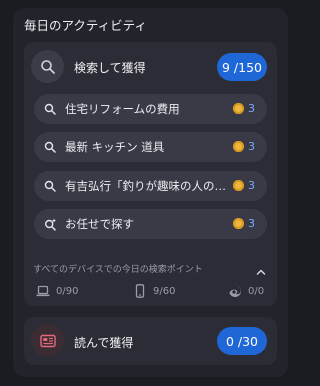 This screenshot has width=320, height=386. I want to click on search-item-text: 最新 キッチン 道具, so click(115, 147).